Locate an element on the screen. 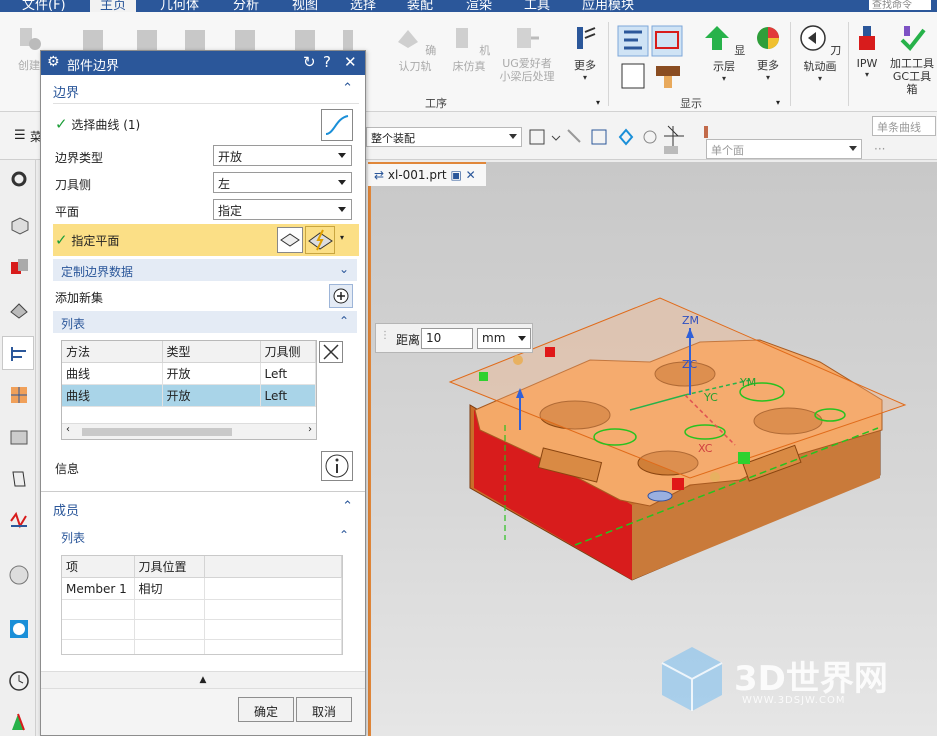 Image resolution: width=937 pixels, height=736 pixels. members-header-row: 项 刀具位置 is located at coordinates (202, 567).